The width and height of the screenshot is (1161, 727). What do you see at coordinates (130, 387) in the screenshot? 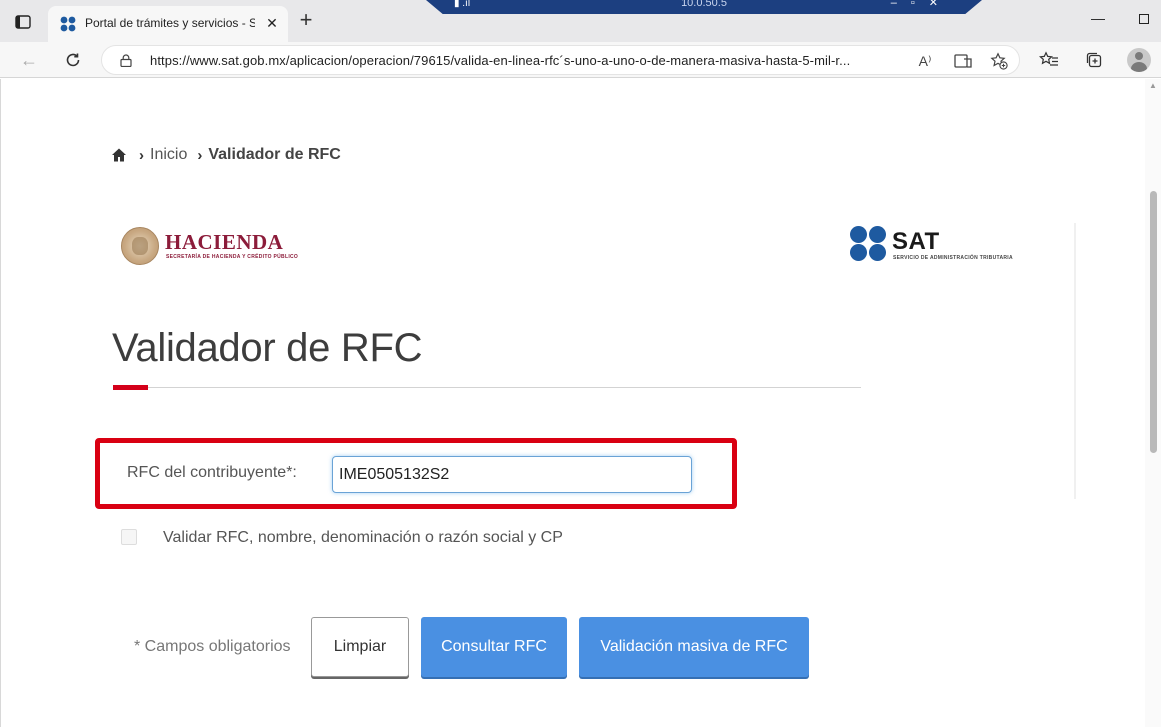
I see `title-accent-bar` at bounding box center [130, 387].